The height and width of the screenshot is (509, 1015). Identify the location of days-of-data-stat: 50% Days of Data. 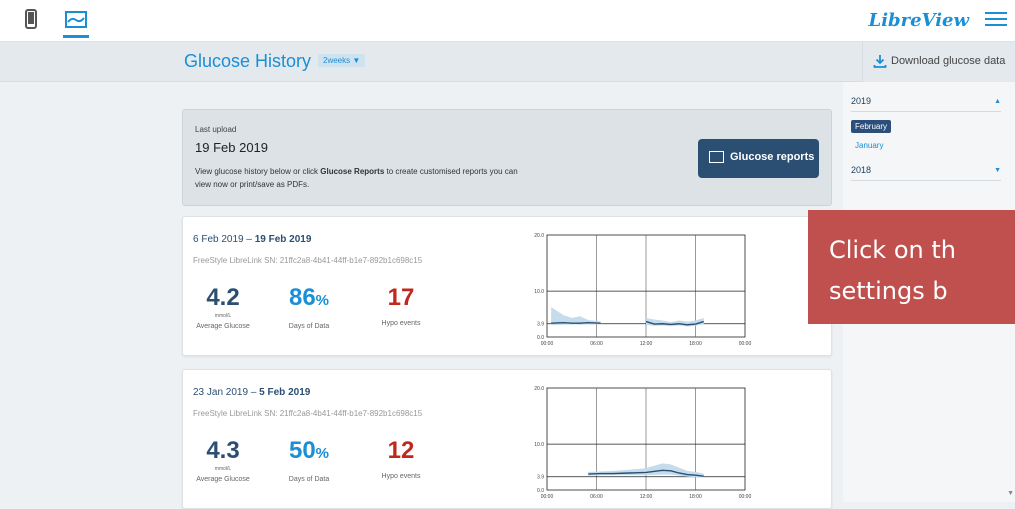
(309, 461).